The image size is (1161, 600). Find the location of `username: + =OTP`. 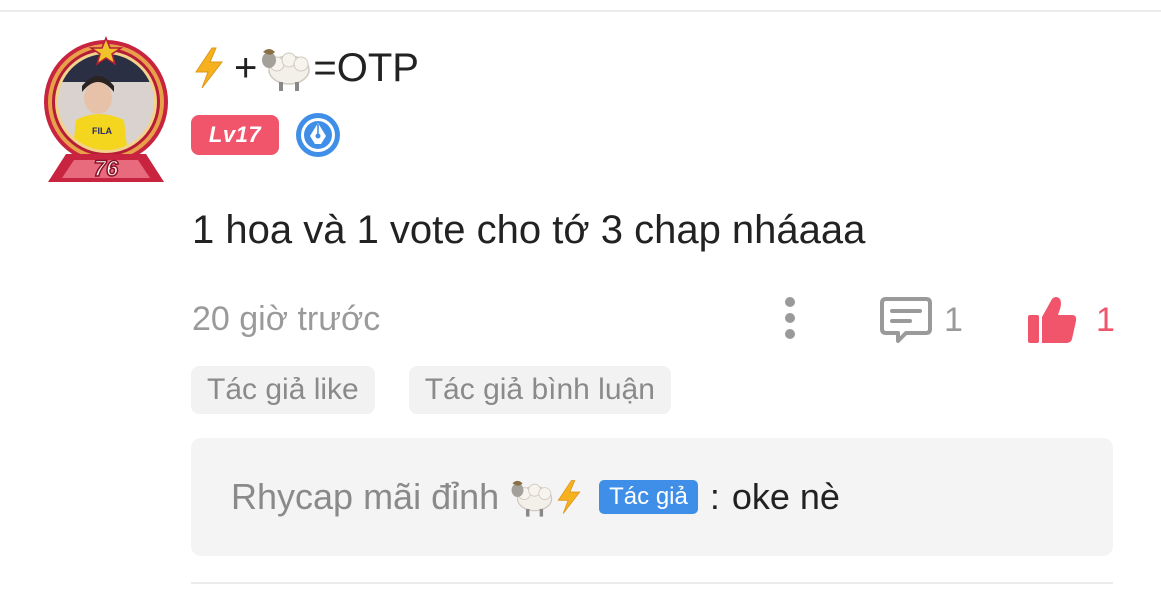

username: + =OTP is located at coordinates (305, 68).